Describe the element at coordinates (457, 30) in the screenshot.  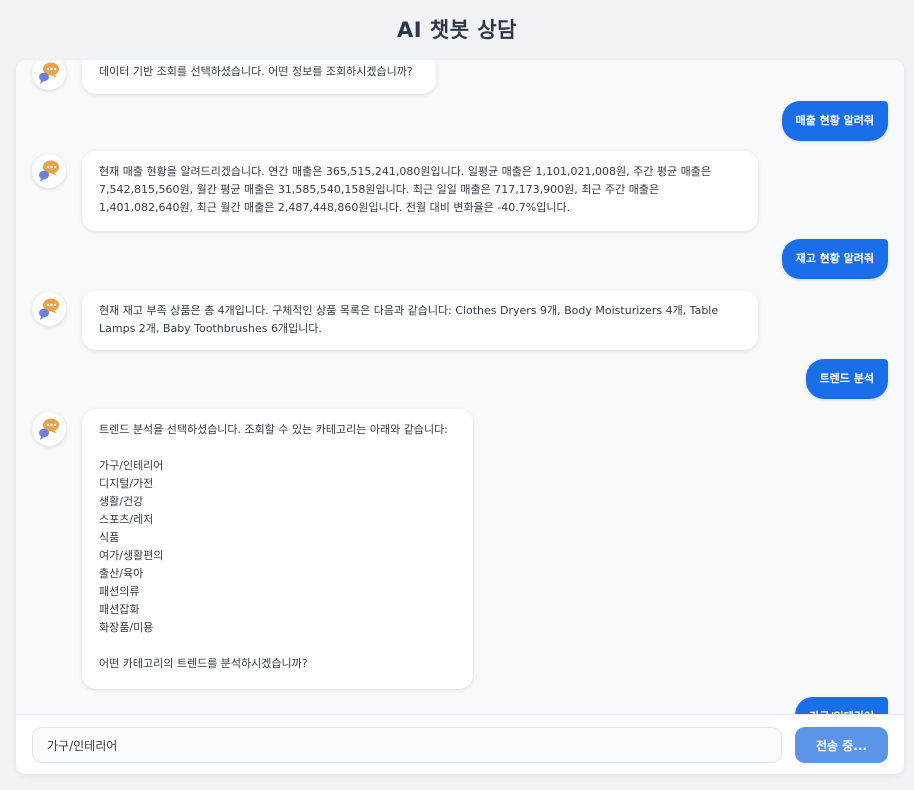
I see `page-title: AI 챗봇 상담` at that location.